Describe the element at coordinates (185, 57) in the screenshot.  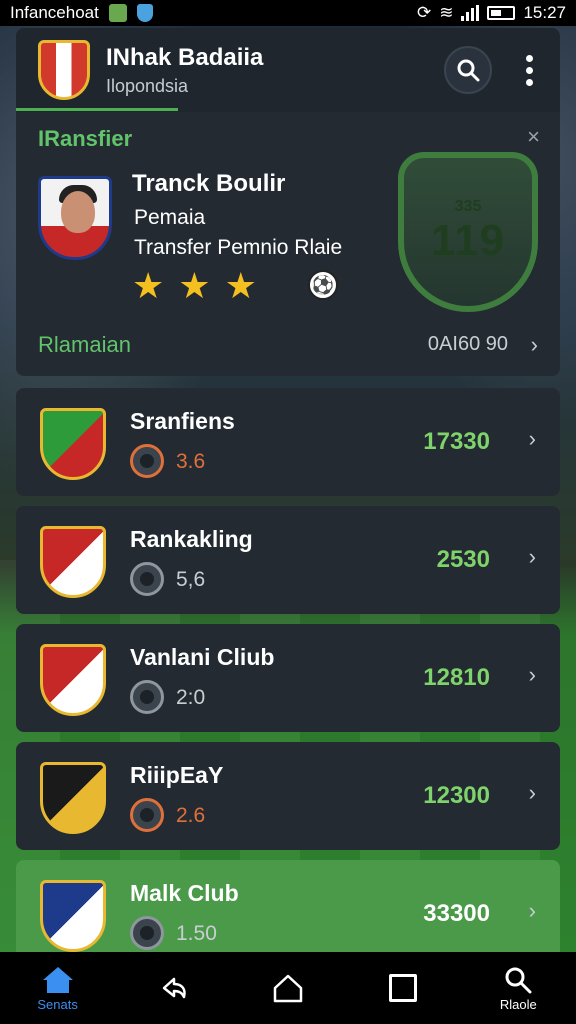
I see `page-title: INhak Badaiia` at that location.